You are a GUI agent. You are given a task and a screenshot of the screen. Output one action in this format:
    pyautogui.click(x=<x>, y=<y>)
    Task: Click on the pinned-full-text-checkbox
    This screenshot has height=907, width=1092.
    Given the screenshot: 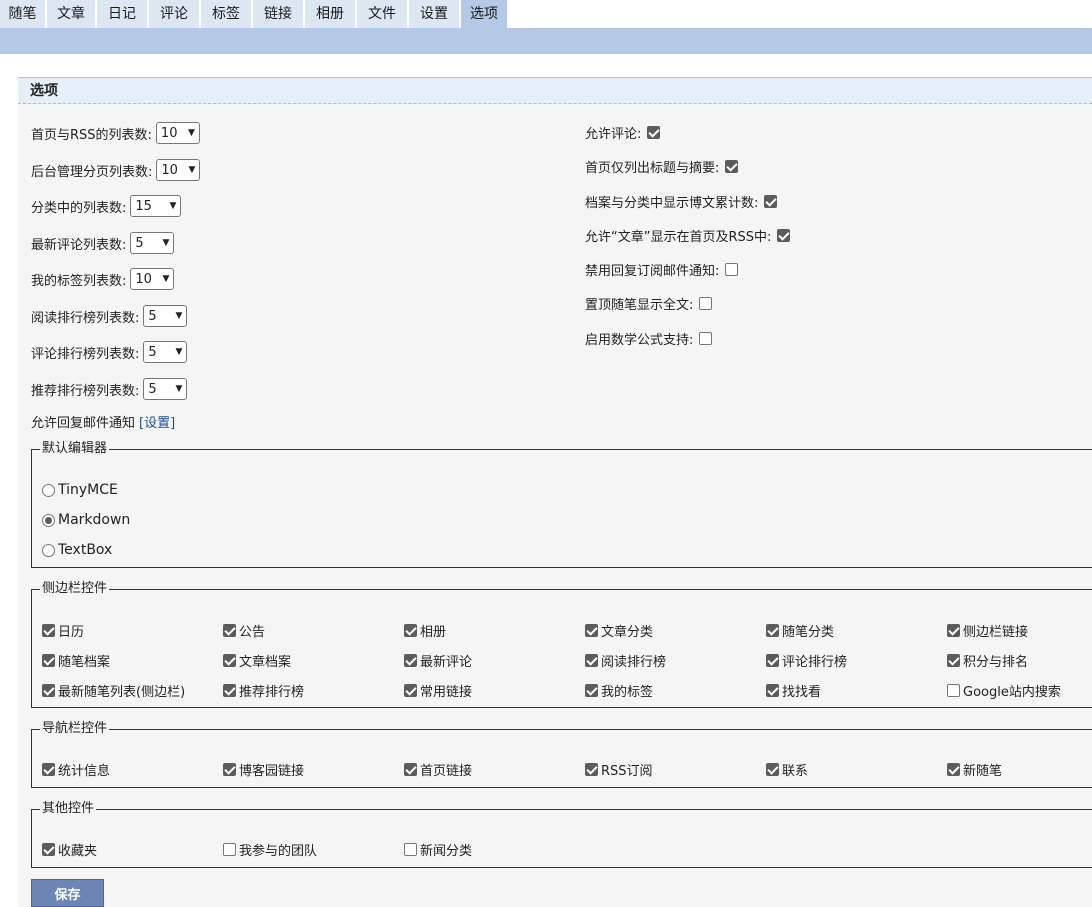 What is the action you would take?
    pyautogui.click(x=706, y=303)
    